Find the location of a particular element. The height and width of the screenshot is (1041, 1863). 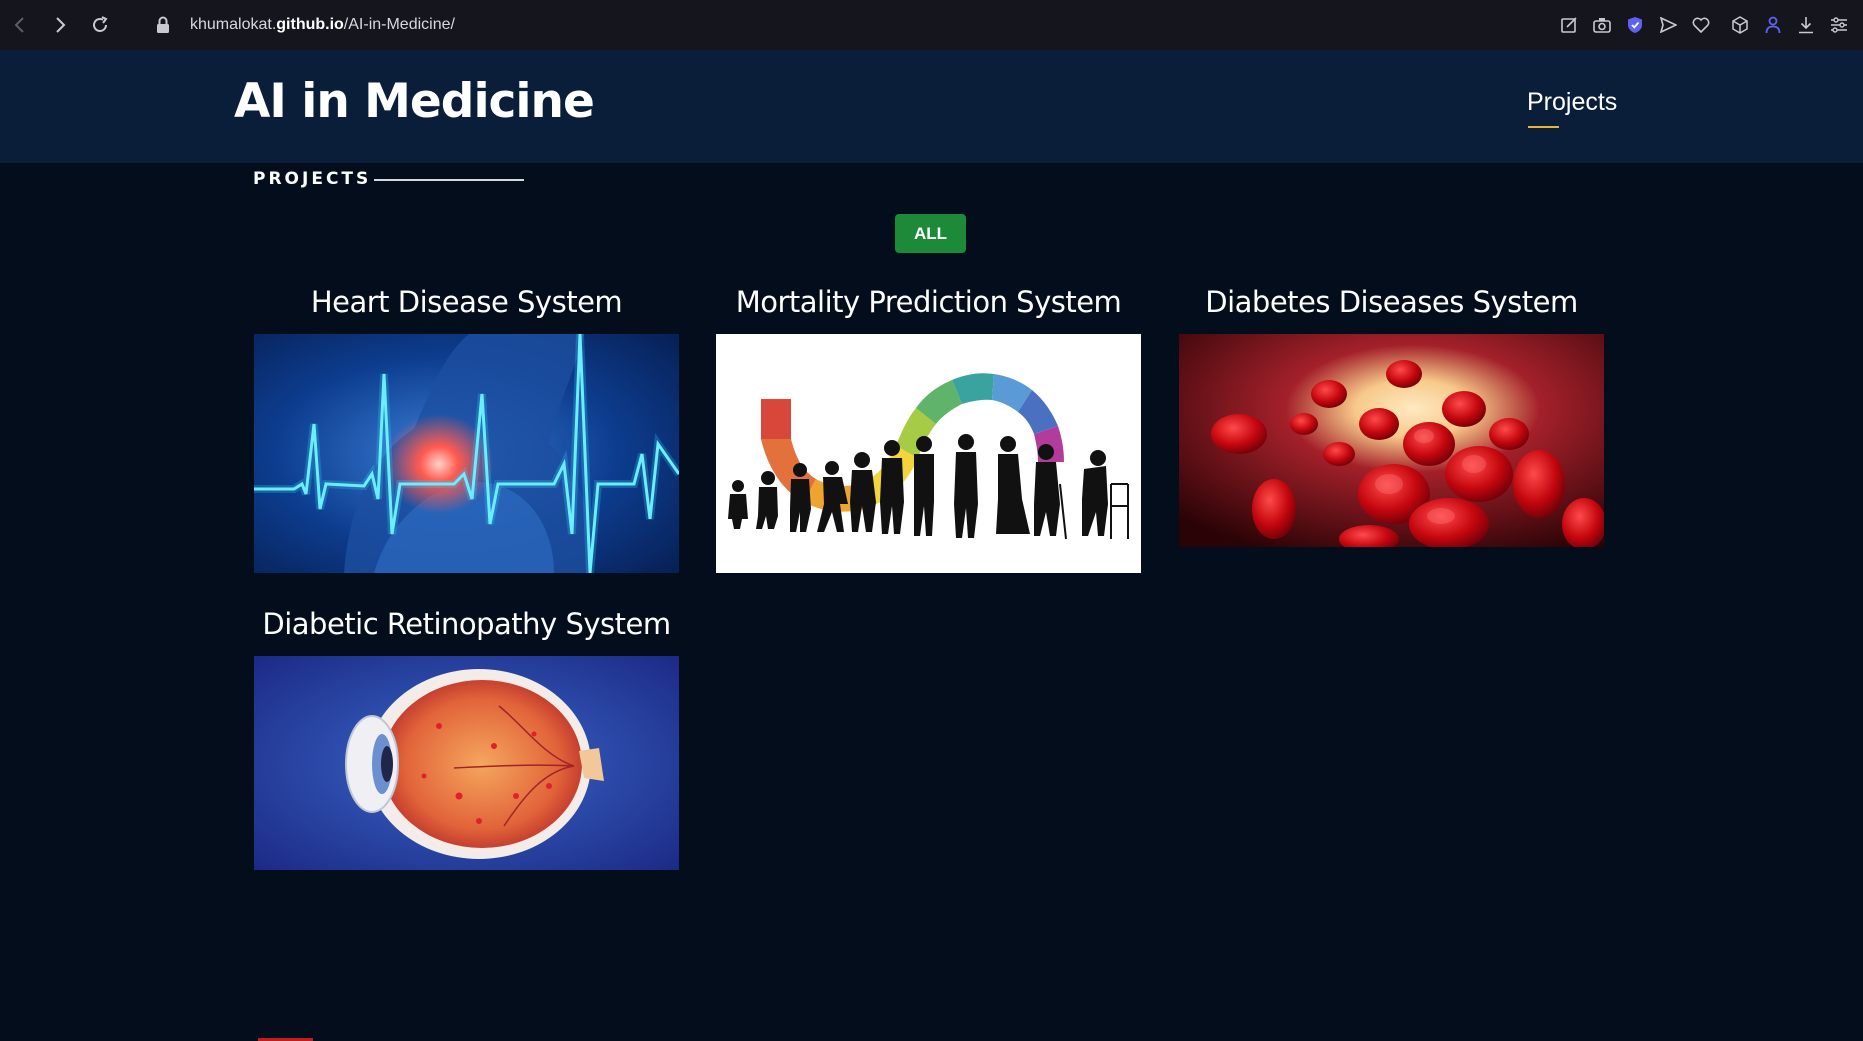

project-title: Heart Disease System is located at coordinates (466, 302).